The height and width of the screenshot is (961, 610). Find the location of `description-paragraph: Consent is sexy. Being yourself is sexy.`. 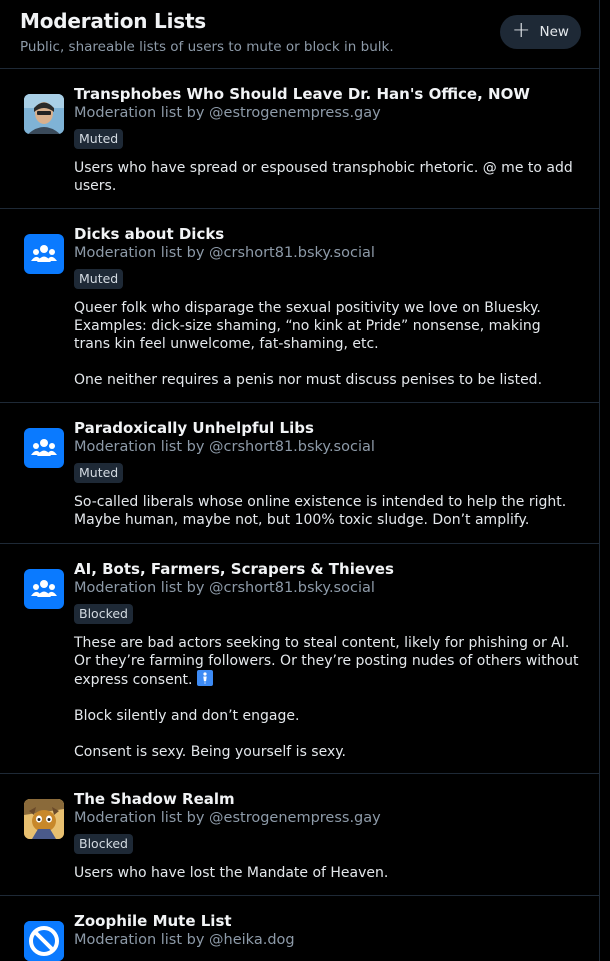

description-paragraph: Consent is sexy. Being yourself is sexy. is located at coordinates (210, 752).